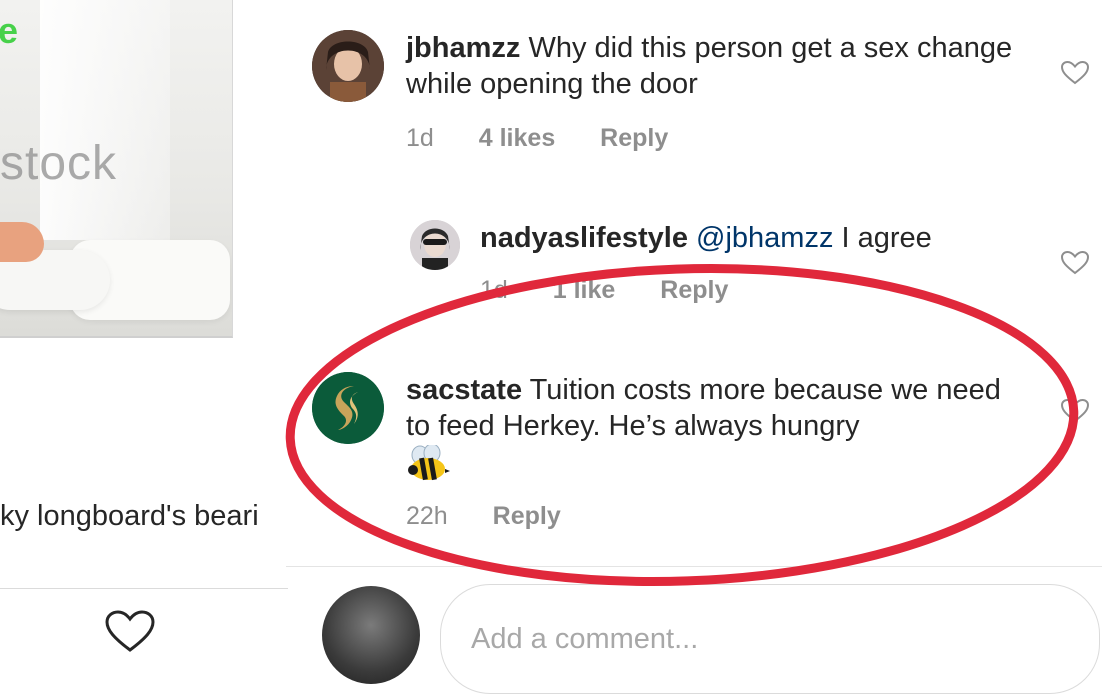 The width and height of the screenshot is (1102, 694). I want to click on add-comment-input, so click(770, 639).